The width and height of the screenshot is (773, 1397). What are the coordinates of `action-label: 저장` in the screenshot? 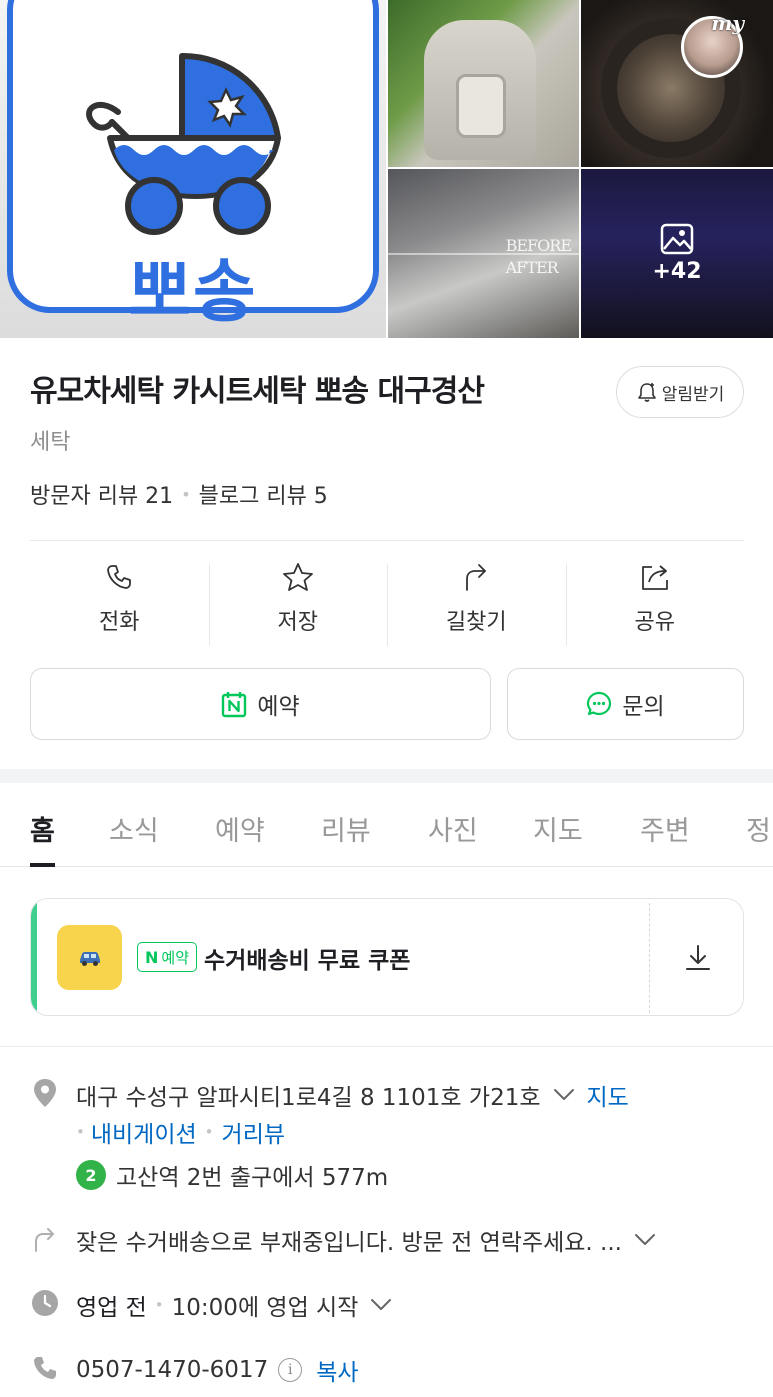 It's located at (297, 622).